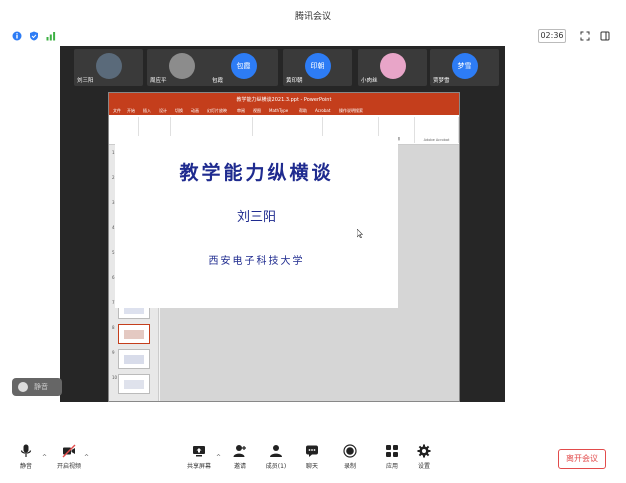  What do you see at coordinates (41, 387) in the screenshot?
I see `mute-toast-label: 静音` at bounding box center [41, 387].